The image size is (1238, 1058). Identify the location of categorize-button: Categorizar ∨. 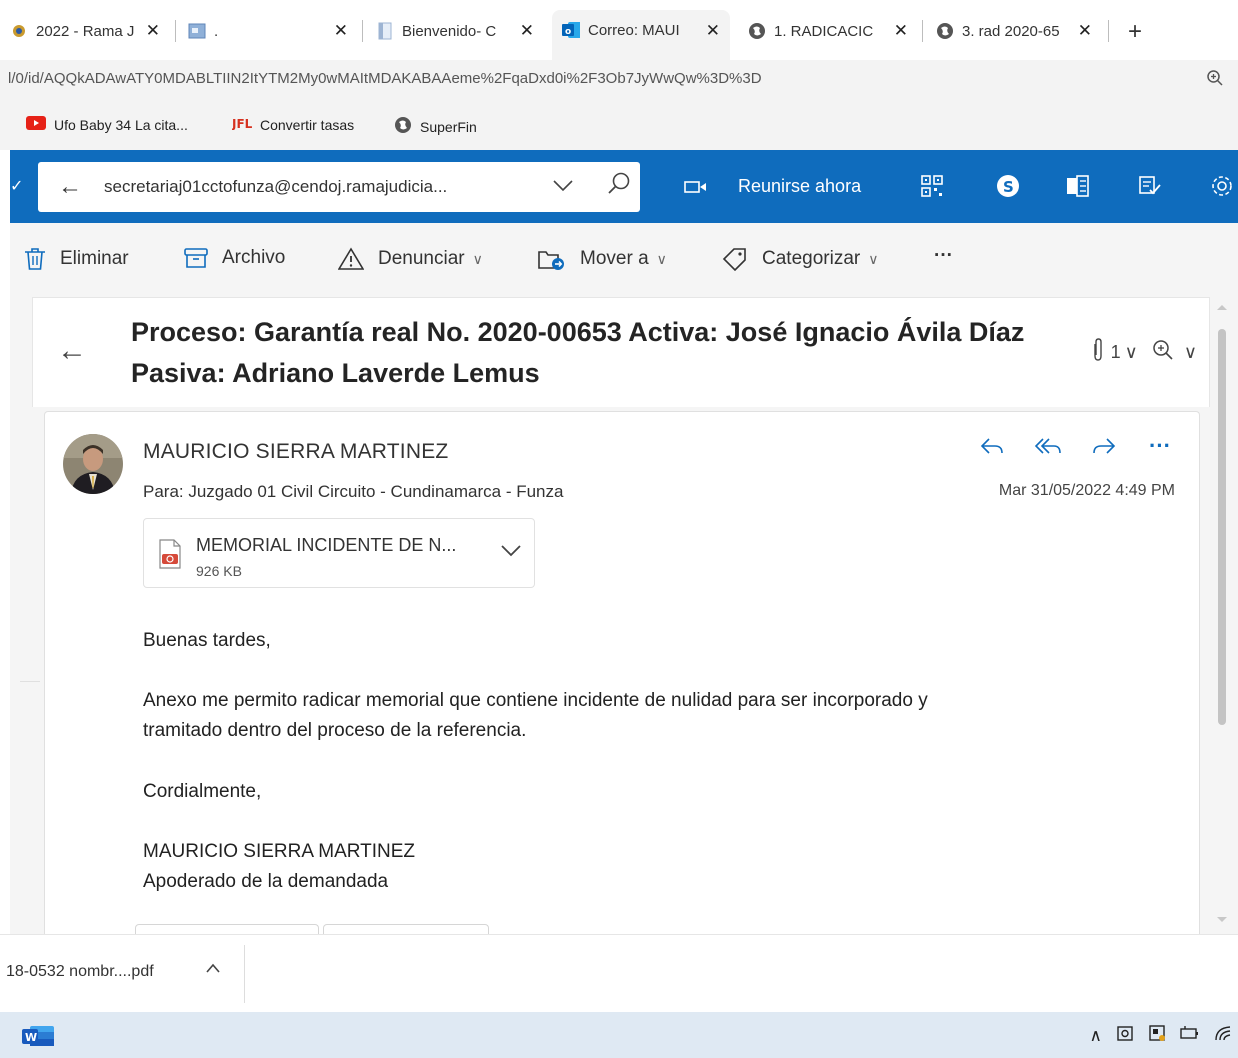
(800, 259).